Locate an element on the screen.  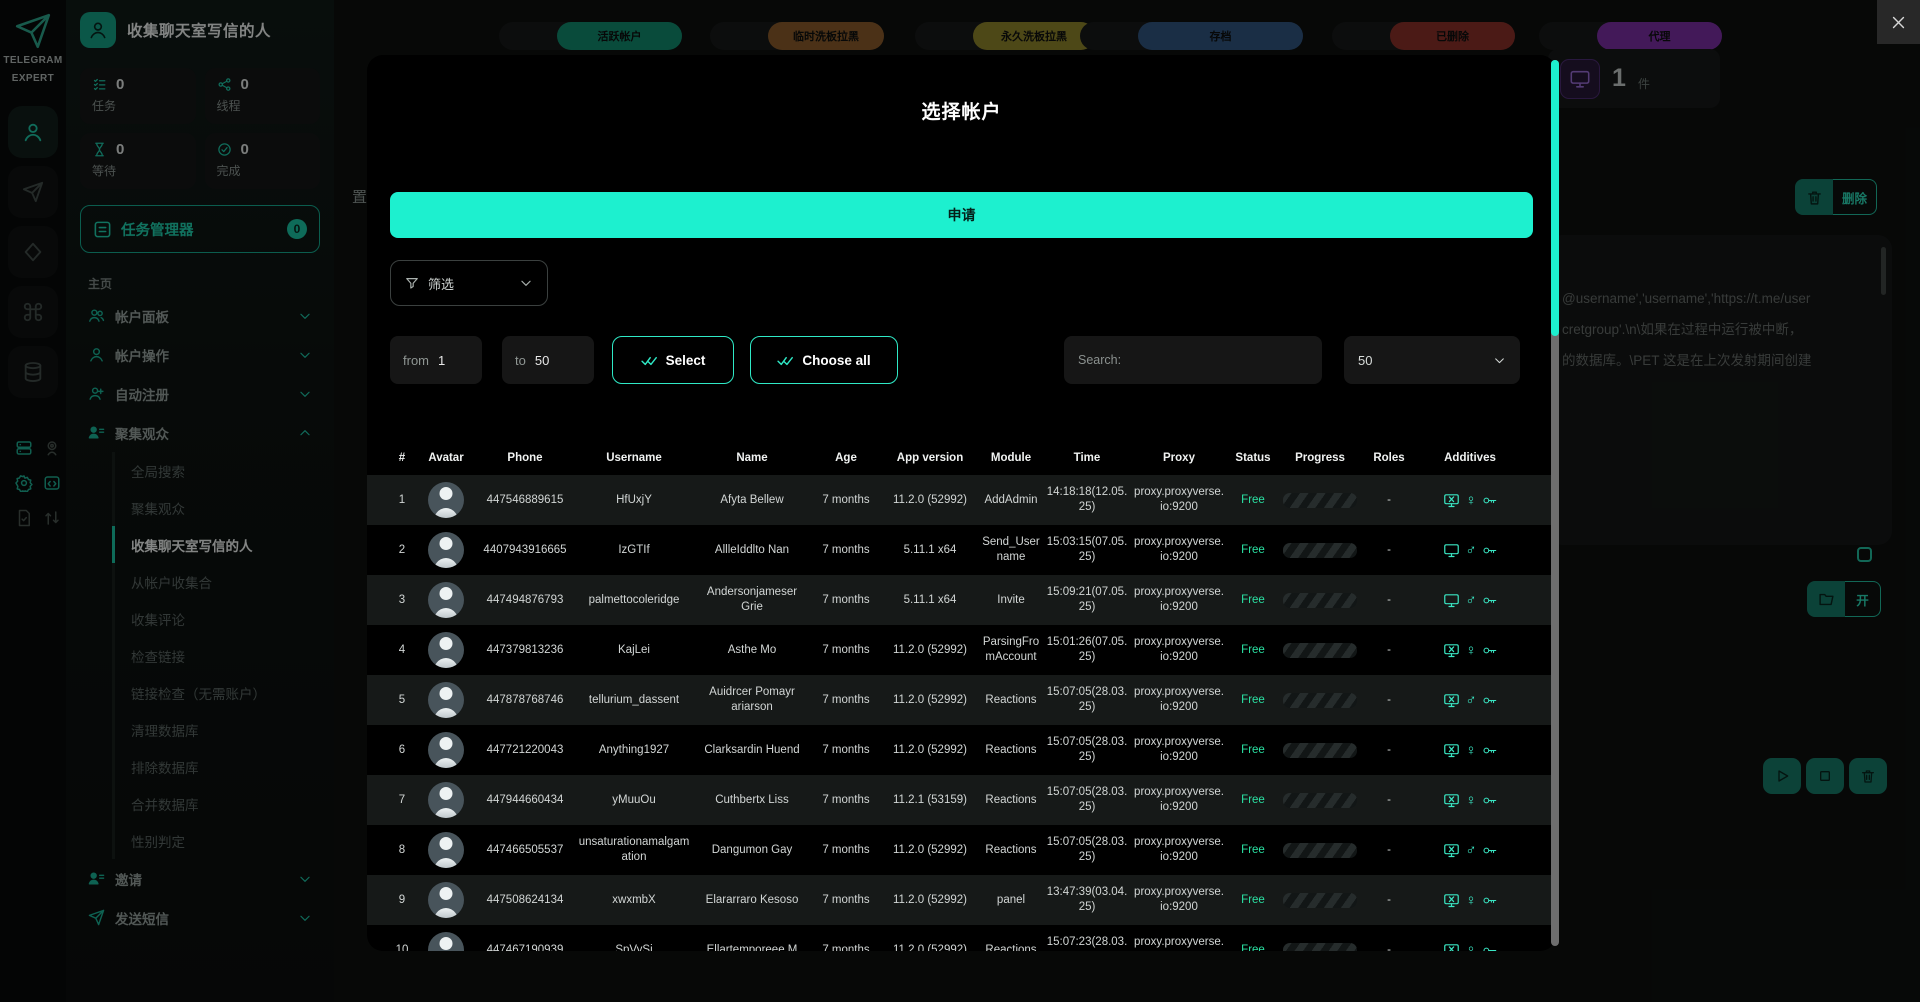
column-header: # is located at coordinates (402, 458).